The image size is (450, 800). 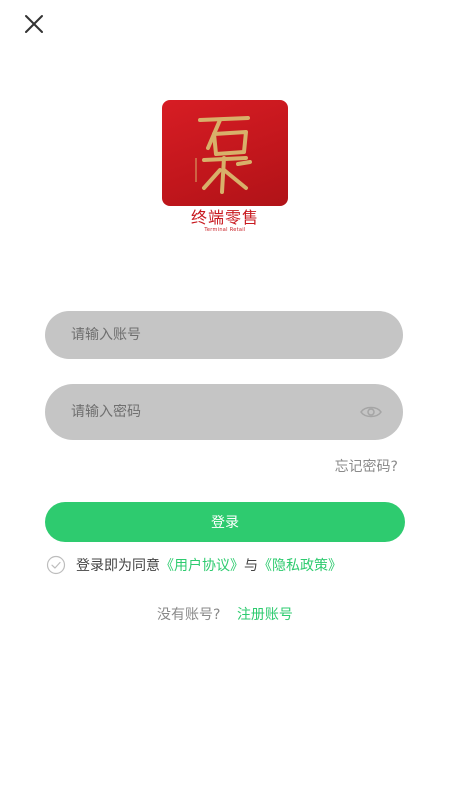 I want to click on app-logo: 终端零售 Terminal Retail, so click(x=225, y=166).